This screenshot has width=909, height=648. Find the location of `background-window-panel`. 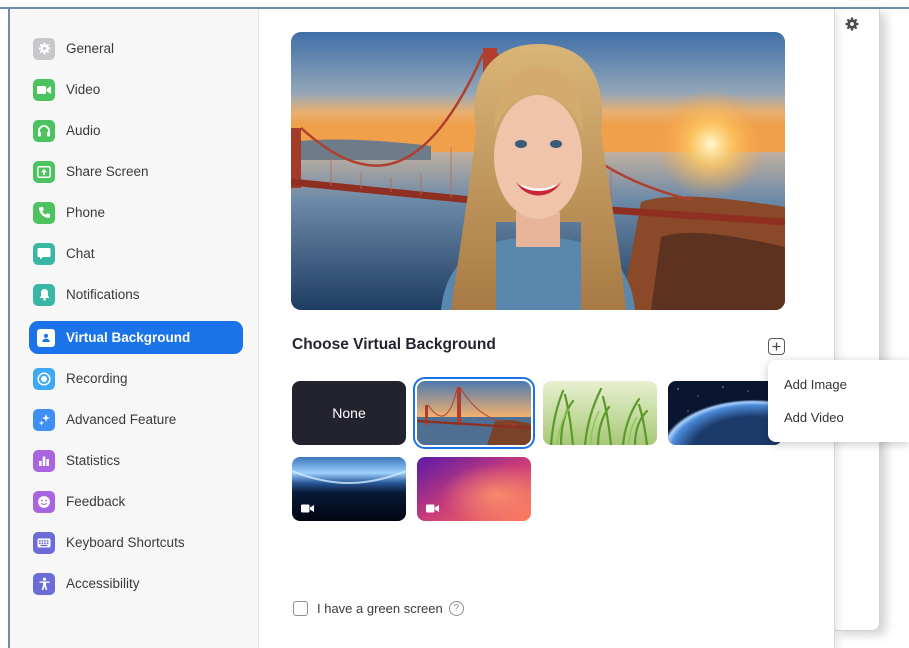

background-window-panel is located at coordinates (857, 320).